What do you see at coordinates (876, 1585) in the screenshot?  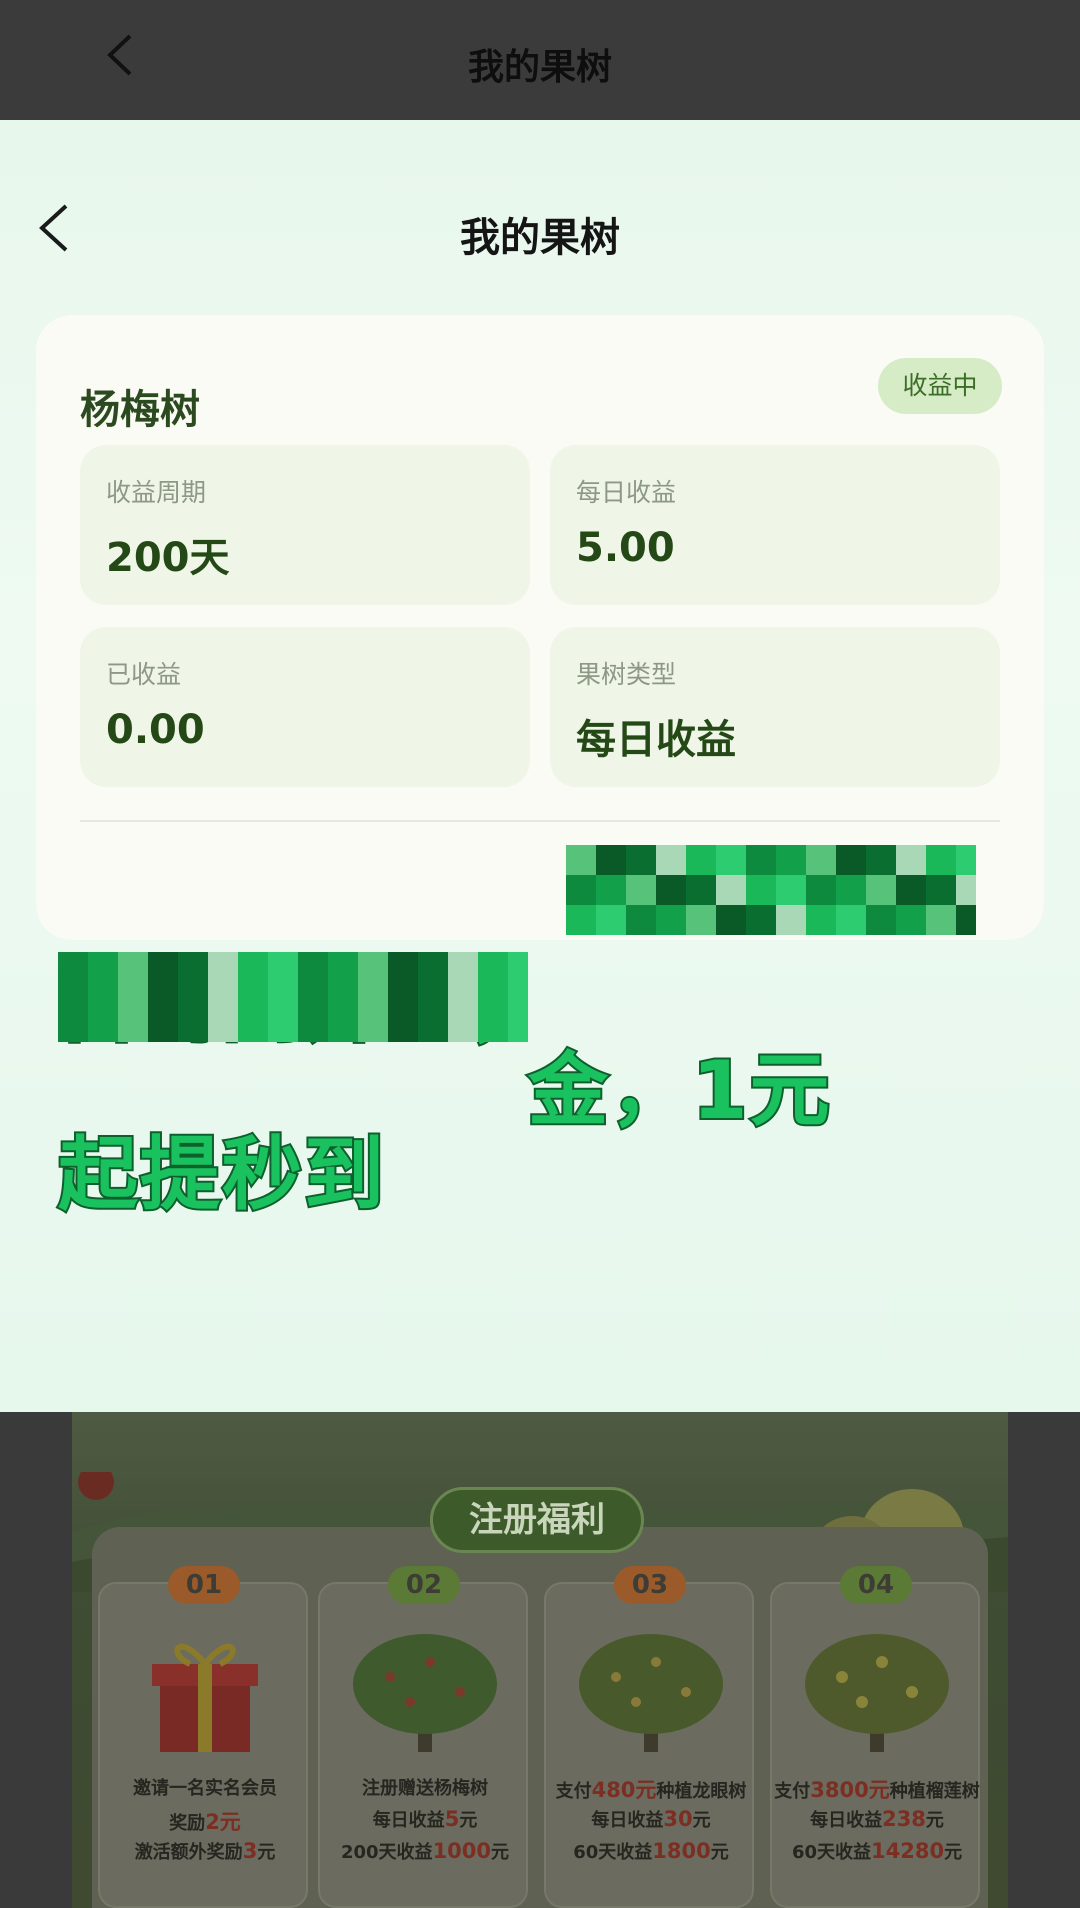 I see `perk-number: 04` at bounding box center [876, 1585].